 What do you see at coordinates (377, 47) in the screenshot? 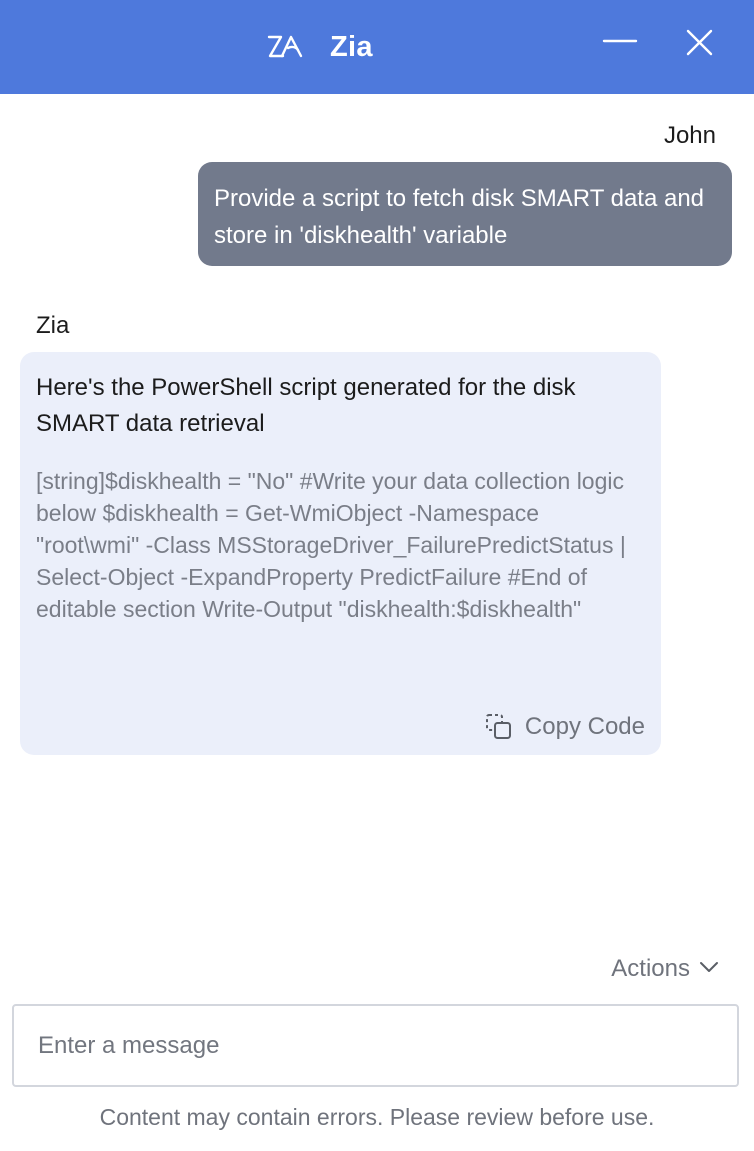
I see `chat-header: Zia` at bounding box center [377, 47].